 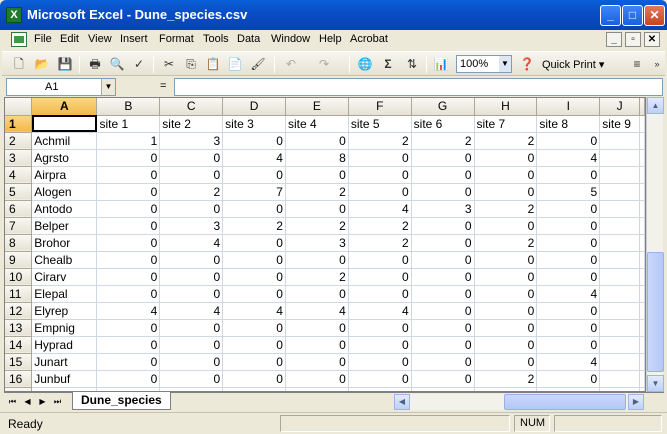 What do you see at coordinates (64, 243) in the screenshot?
I see `cell: Brohor` at bounding box center [64, 243].